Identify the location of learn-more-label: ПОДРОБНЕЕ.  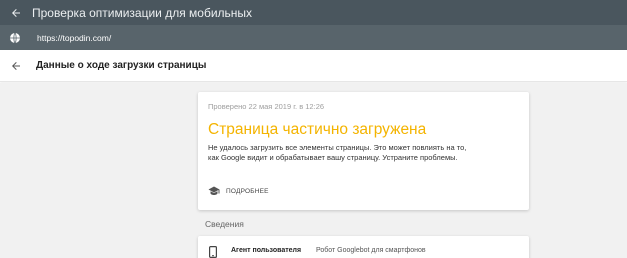
(247, 191).